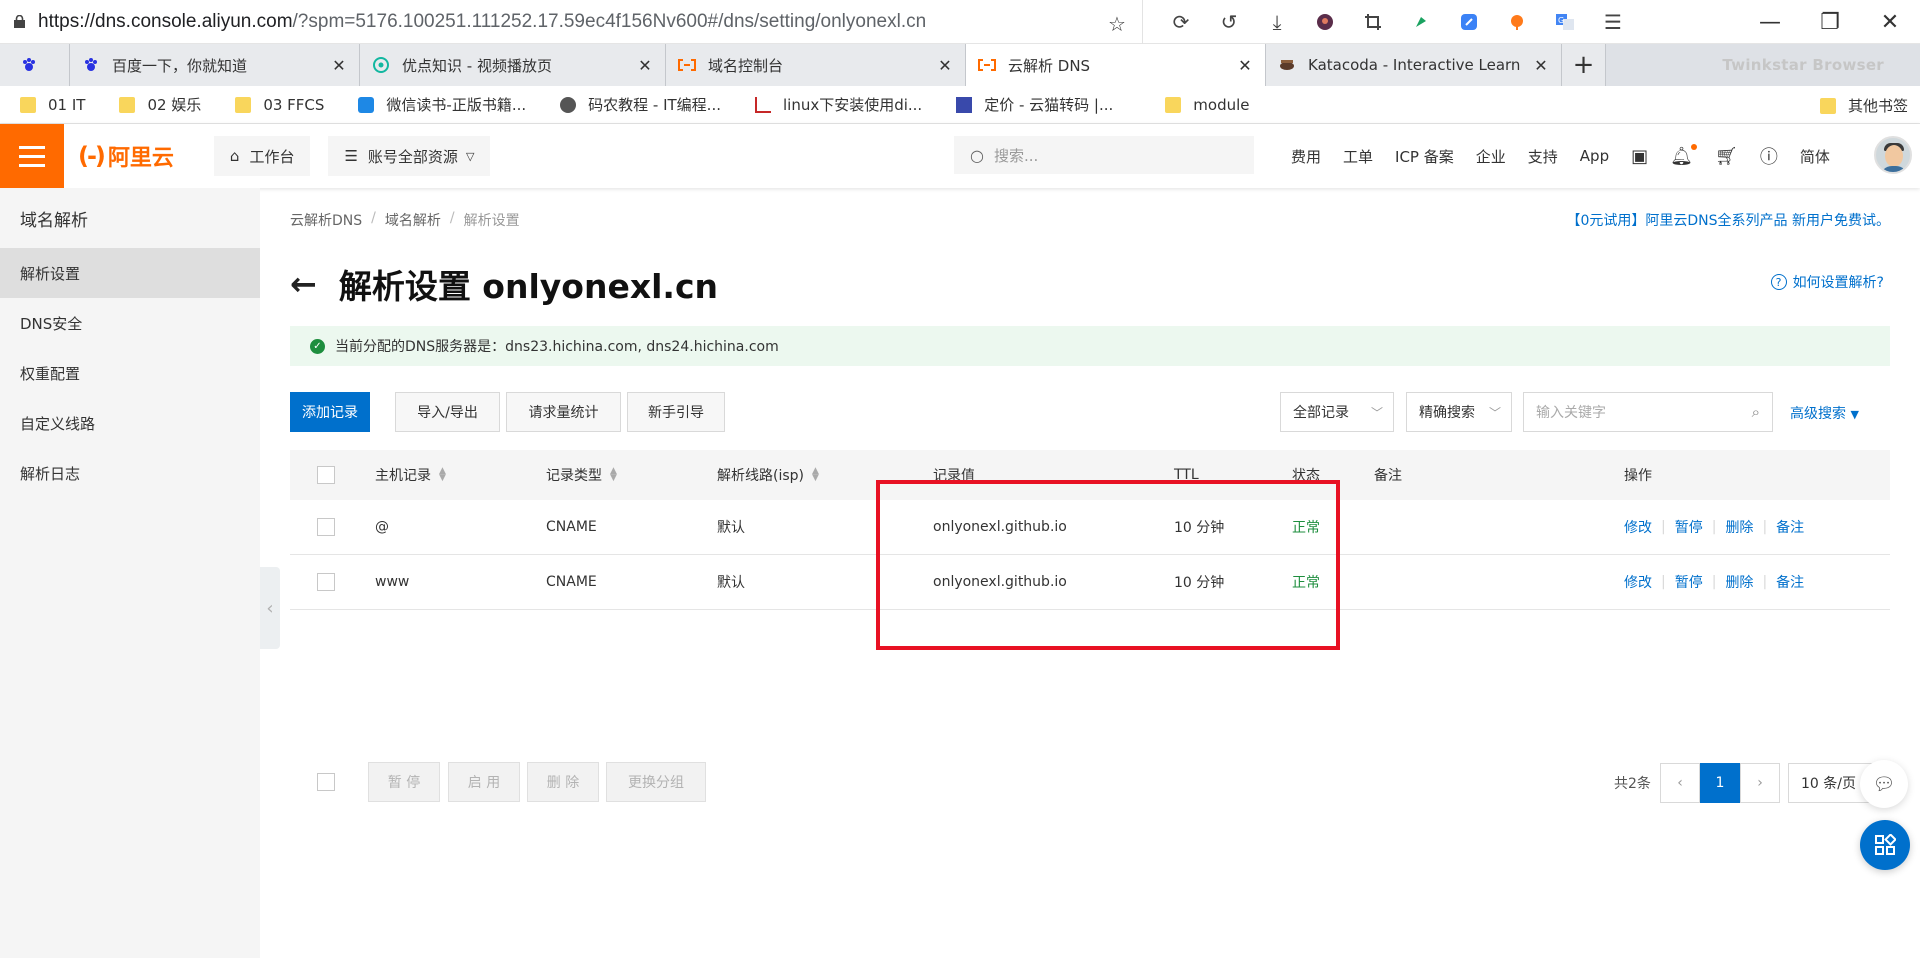 The image size is (1920, 958). What do you see at coordinates (1229, 22) in the screenshot?
I see `undo-icon: ↺` at bounding box center [1229, 22].